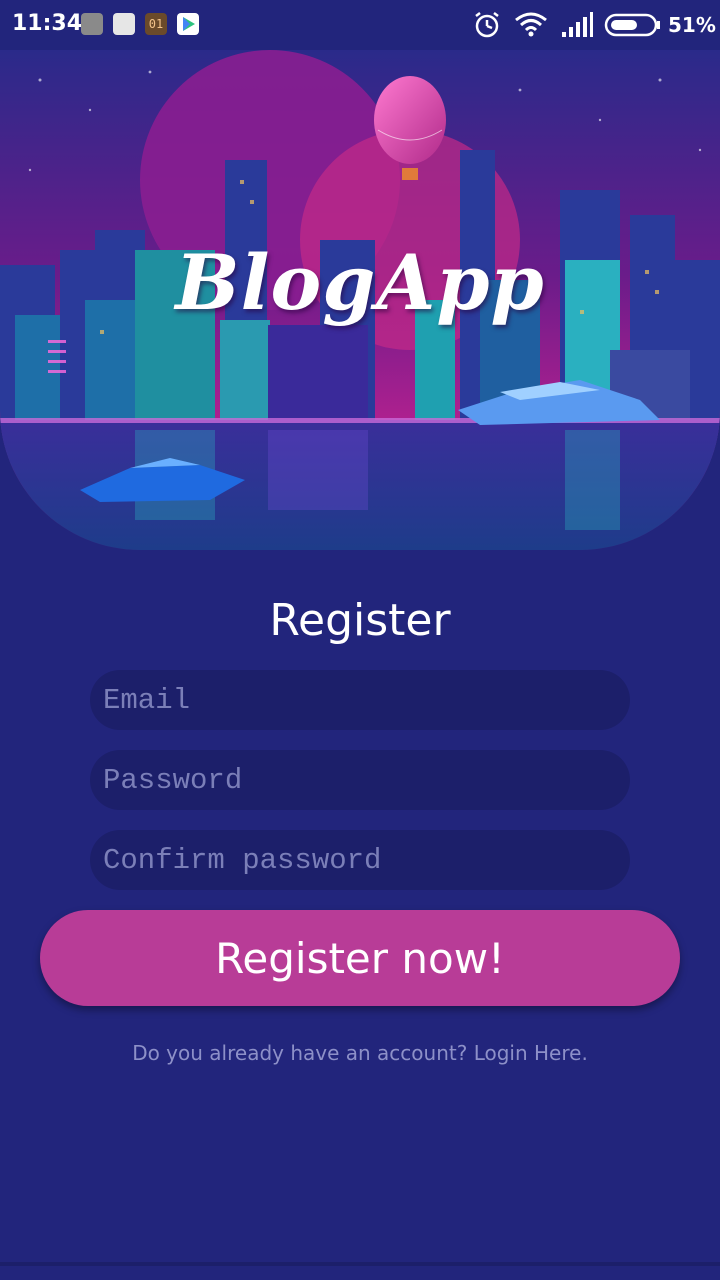 Image resolution: width=720 pixels, height=1280 pixels. I want to click on battery-percent: 51%, so click(692, 25).